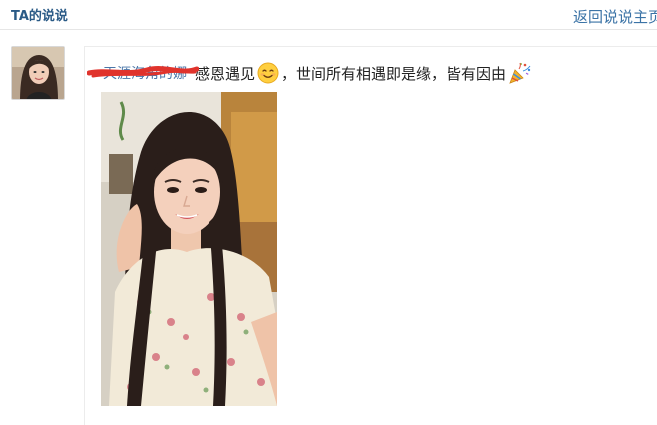  What do you see at coordinates (39, 16) in the screenshot?
I see `page-title: TA的说说` at bounding box center [39, 16].